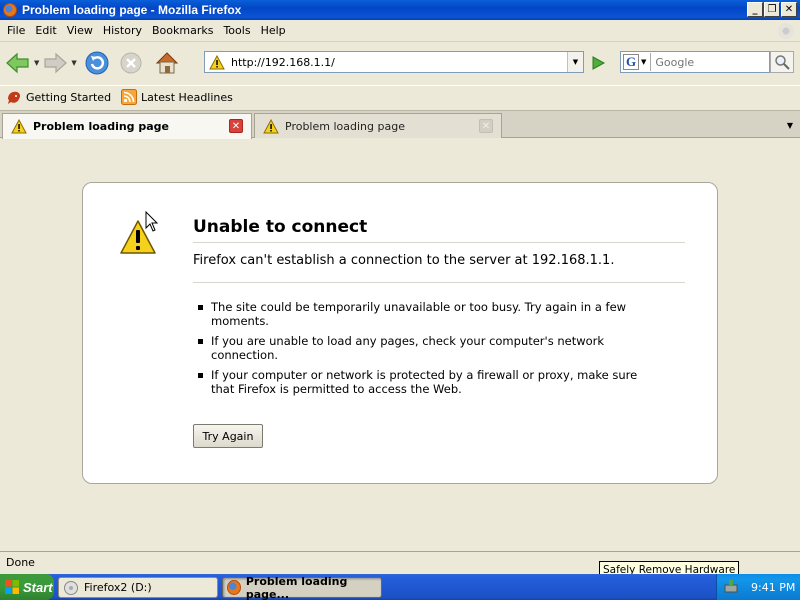 This screenshot has width=800, height=600. What do you see at coordinates (631, 62) in the screenshot?
I see `google-engine-icon: G` at bounding box center [631, 62].